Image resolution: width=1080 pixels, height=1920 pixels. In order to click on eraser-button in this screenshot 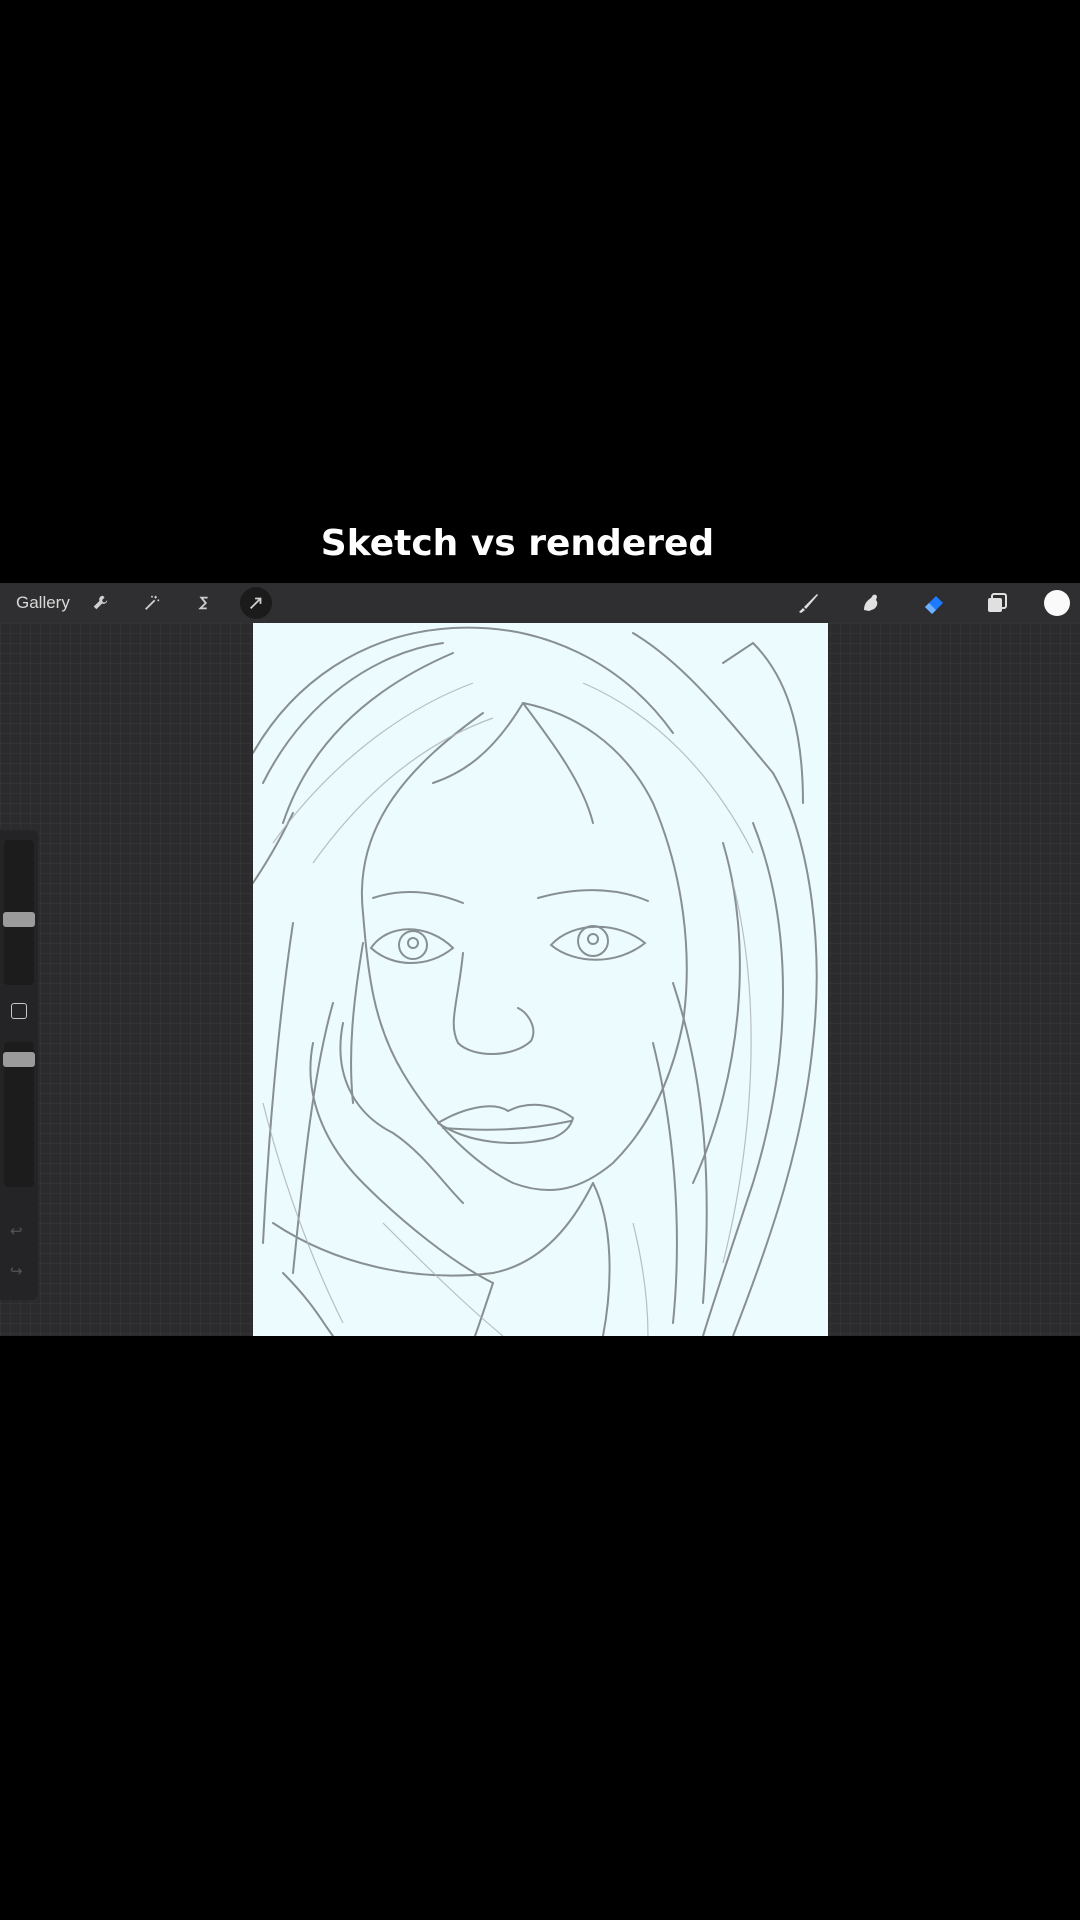, I will do `click(934, 603)`.